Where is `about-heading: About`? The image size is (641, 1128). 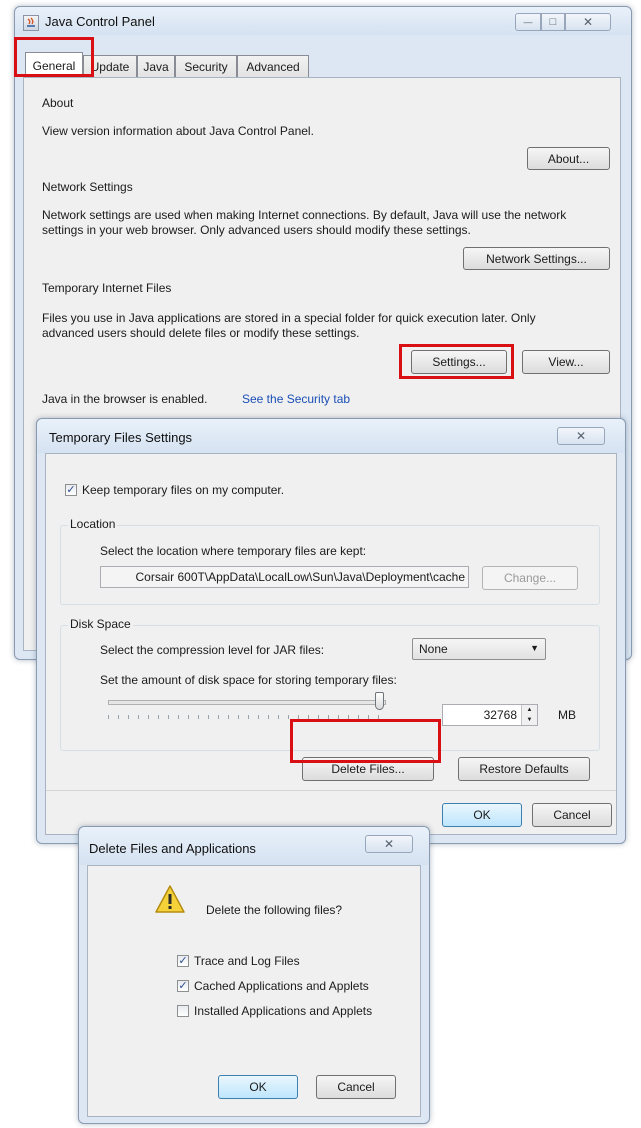
about-heading: About is located at coordinates (58, 103).